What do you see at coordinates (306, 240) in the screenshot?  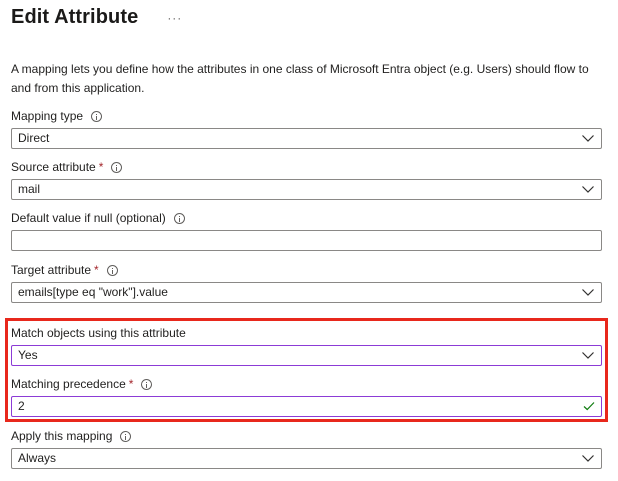 I see `default-value-input` at bounding box center [306, 240].